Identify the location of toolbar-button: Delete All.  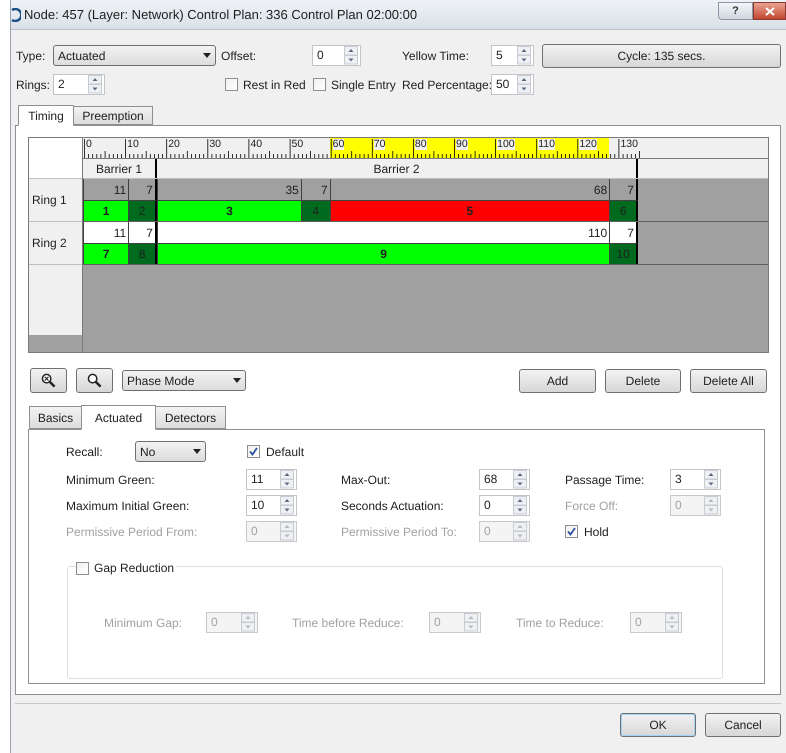
(728, 380).